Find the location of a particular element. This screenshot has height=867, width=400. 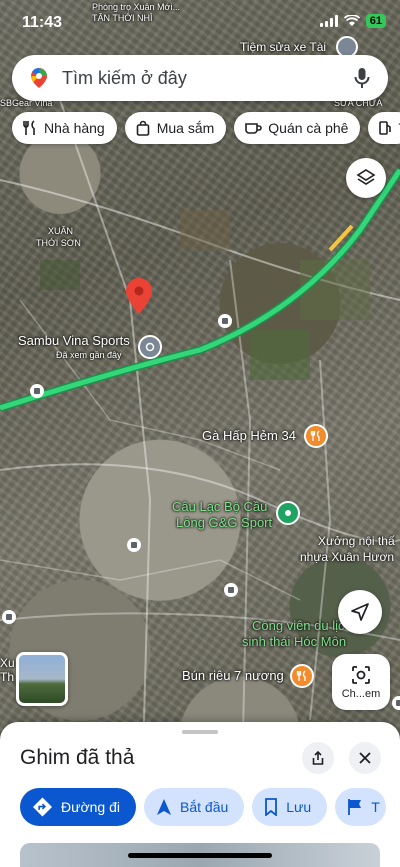

action-buttons: Đường đi Bắt đầu Lưu T is located at coordinates (203, 807).